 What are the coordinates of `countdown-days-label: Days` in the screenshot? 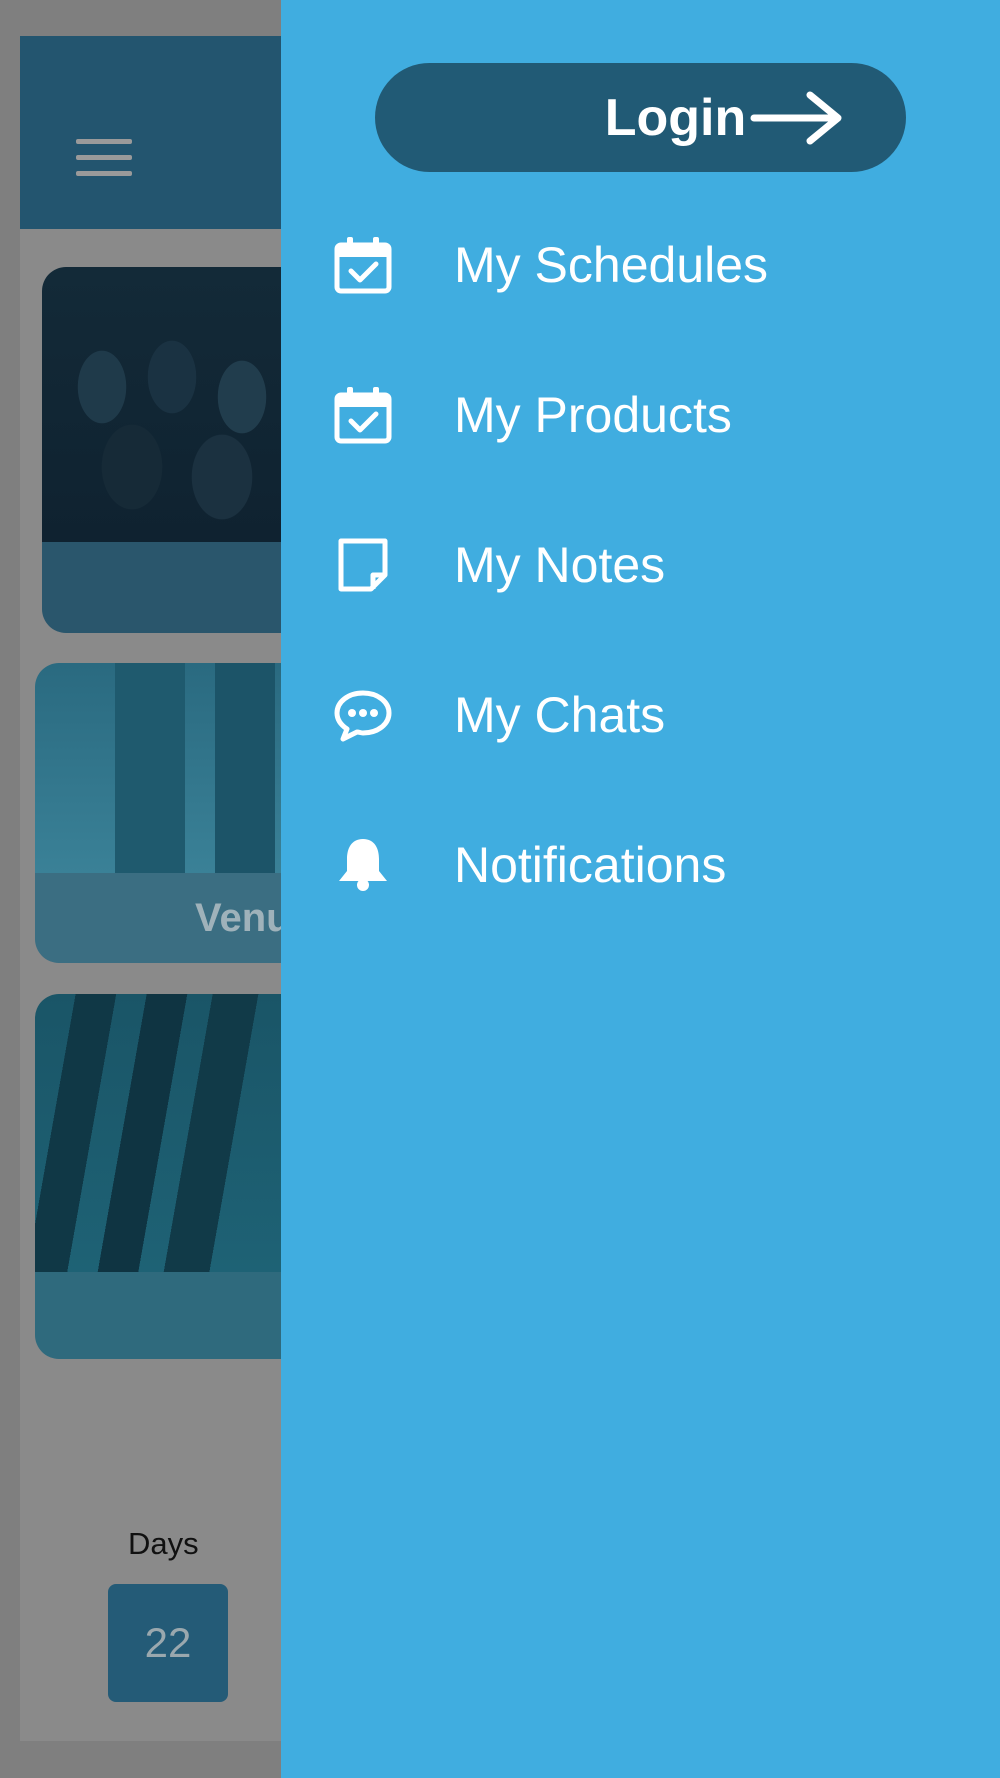 It's located at (163, 1543).